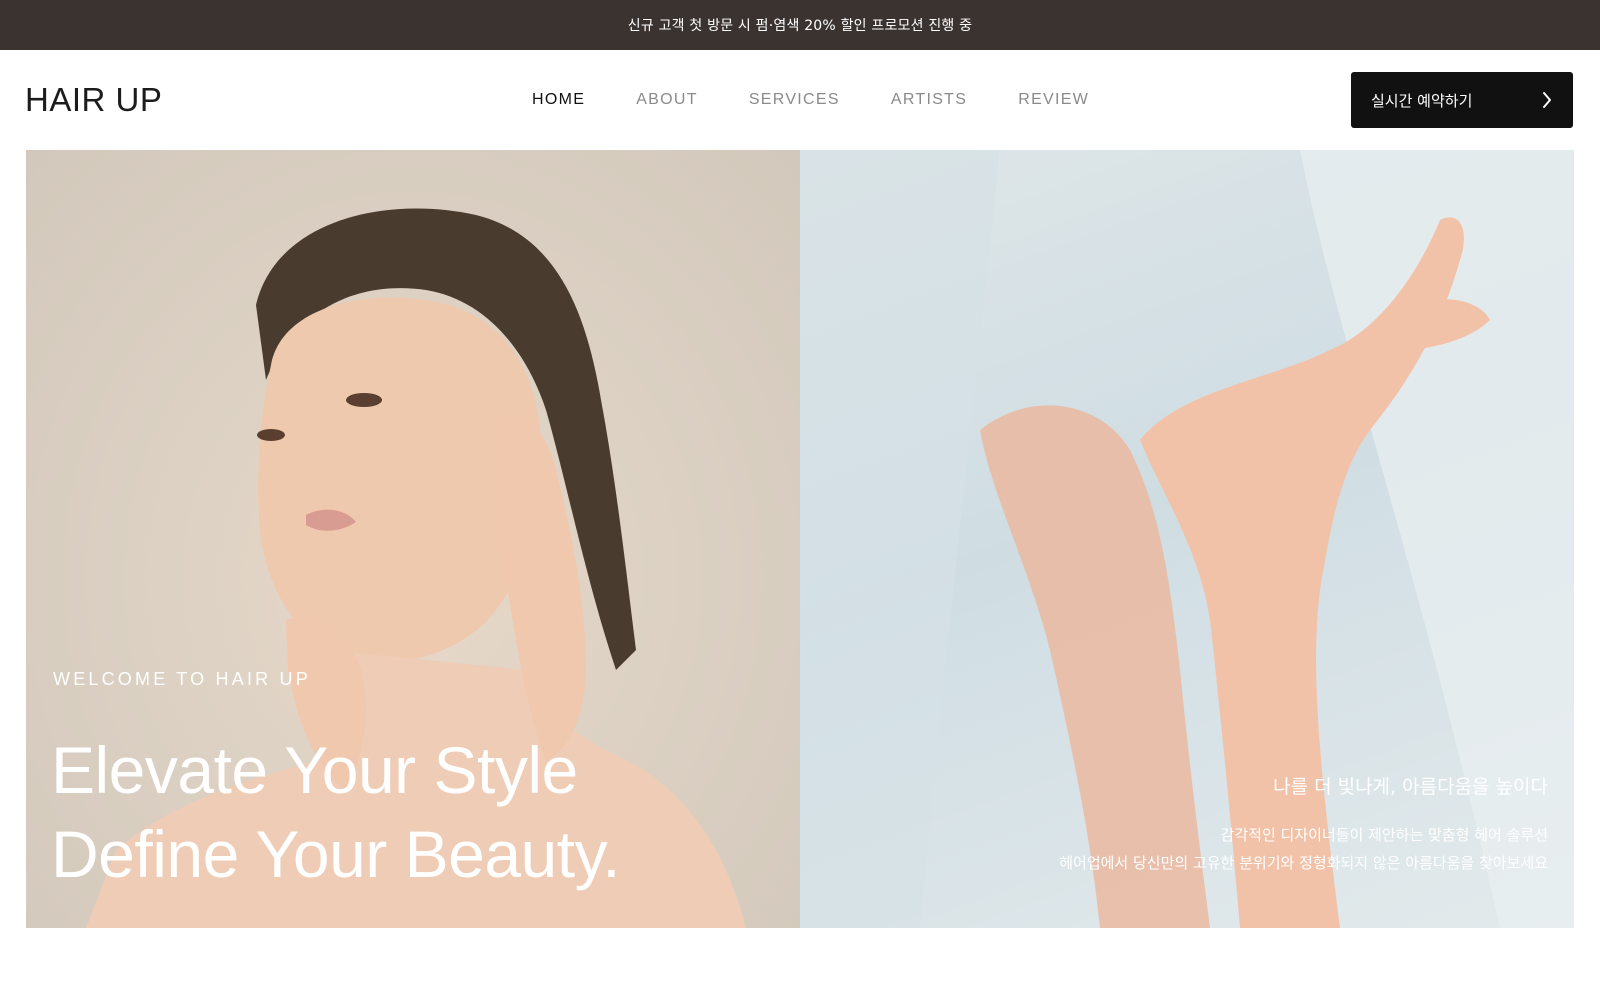 This screenshot has width=1600, height=1000. Describe the element at coordinates (314, 770) in the screenshot. I see `headline-line-1: Elevate Your Style` at that location.